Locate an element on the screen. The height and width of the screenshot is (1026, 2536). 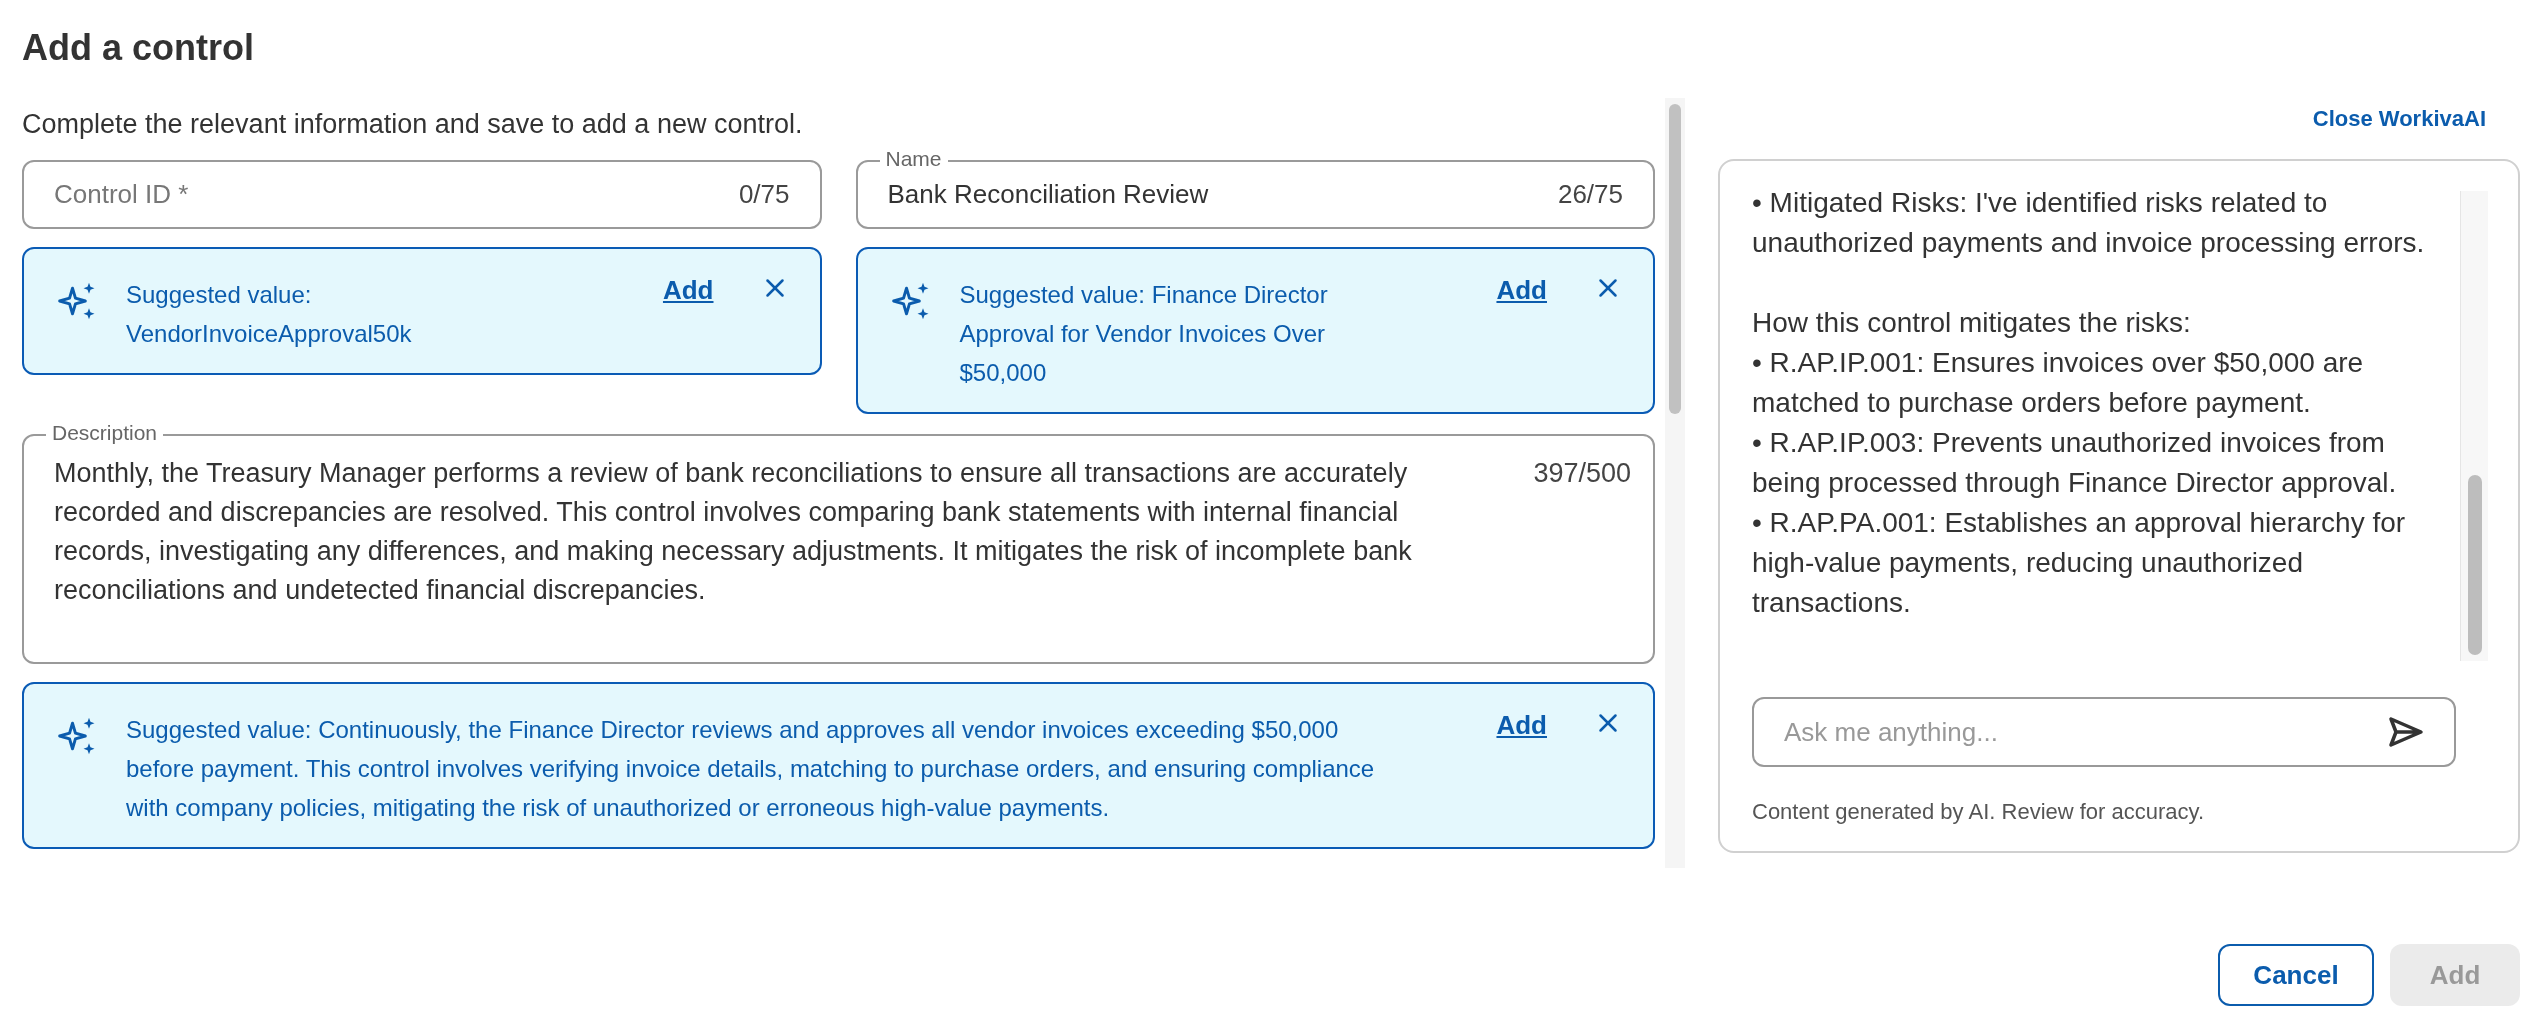
character-counter: 397/500 is located at coordinates (1582, 473).